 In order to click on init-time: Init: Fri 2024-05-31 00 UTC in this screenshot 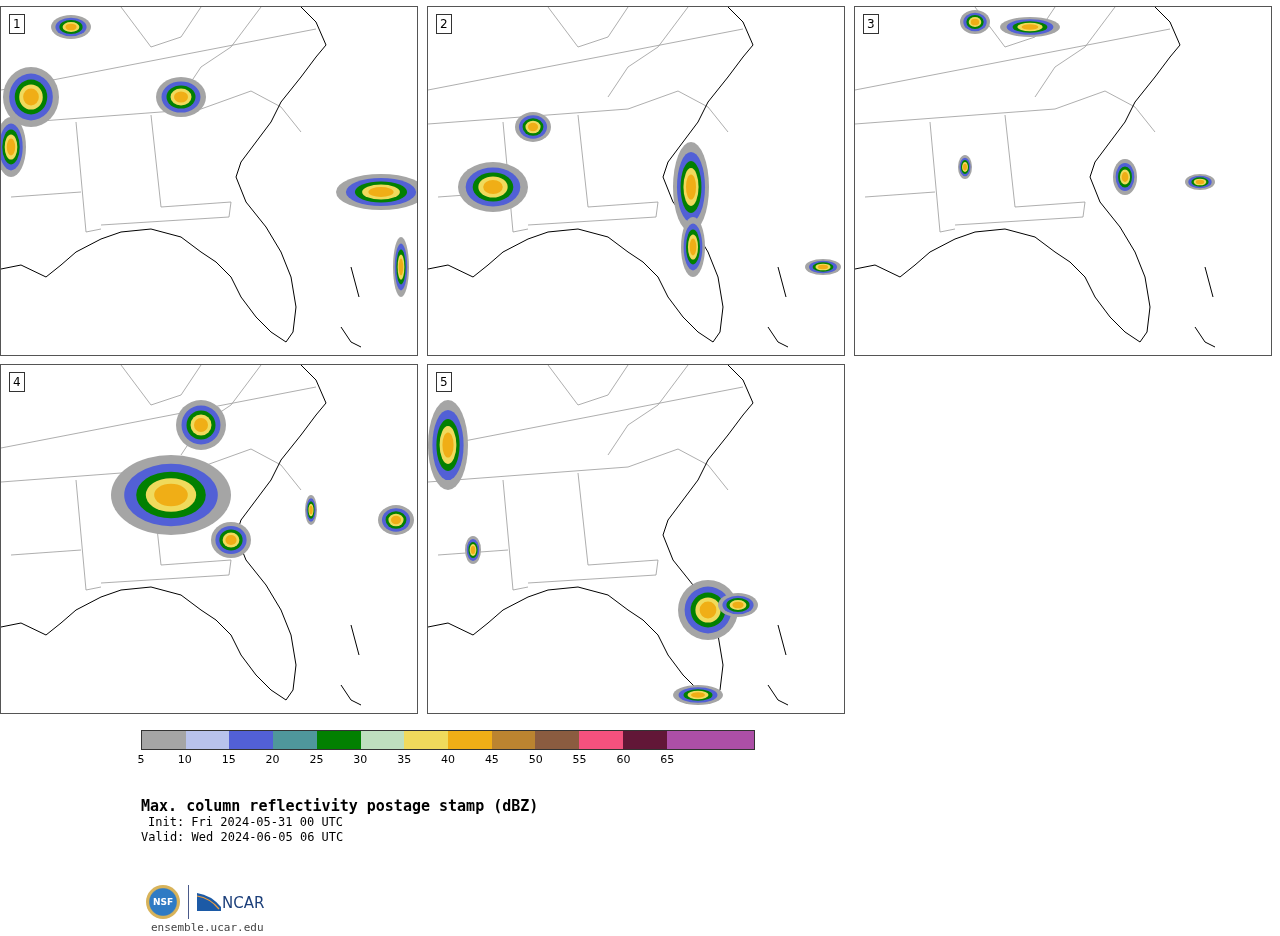, I will do `click(246, 822)`.